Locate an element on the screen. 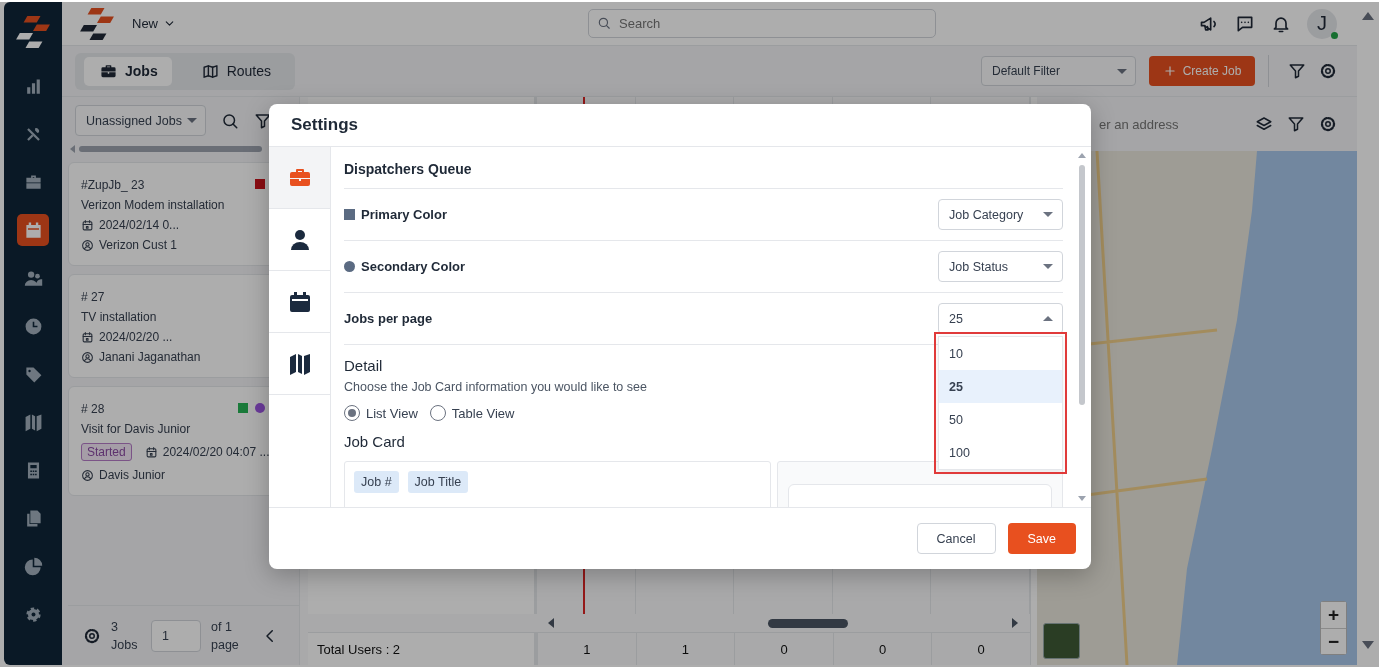 This screenshot has height=667, width=1379. circle-marker-icon is located at coordinates (349, 266).